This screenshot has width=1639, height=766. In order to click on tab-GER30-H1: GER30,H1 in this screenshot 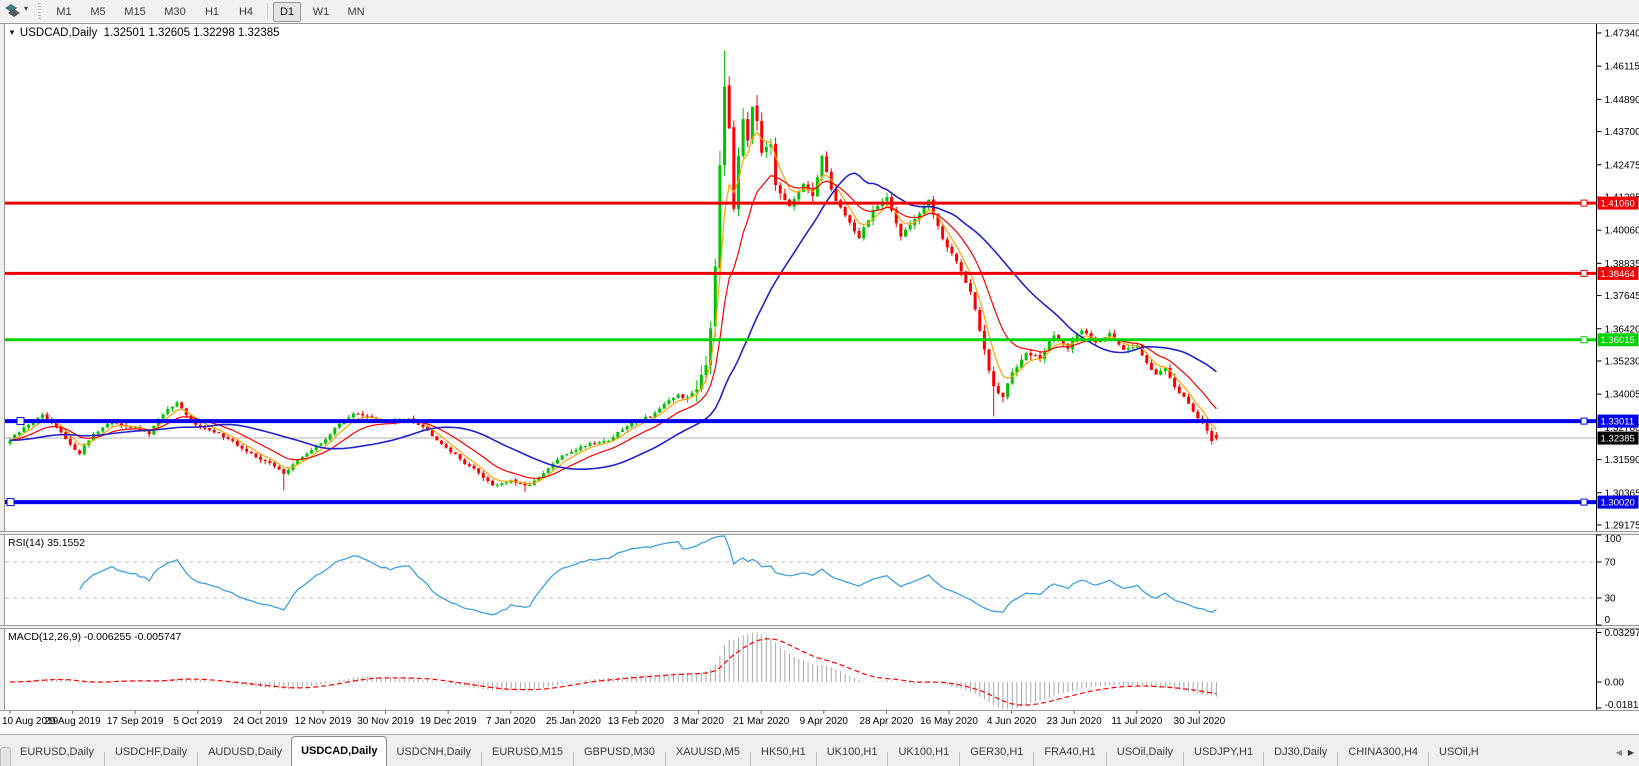, I will do `click(996, 751)`.